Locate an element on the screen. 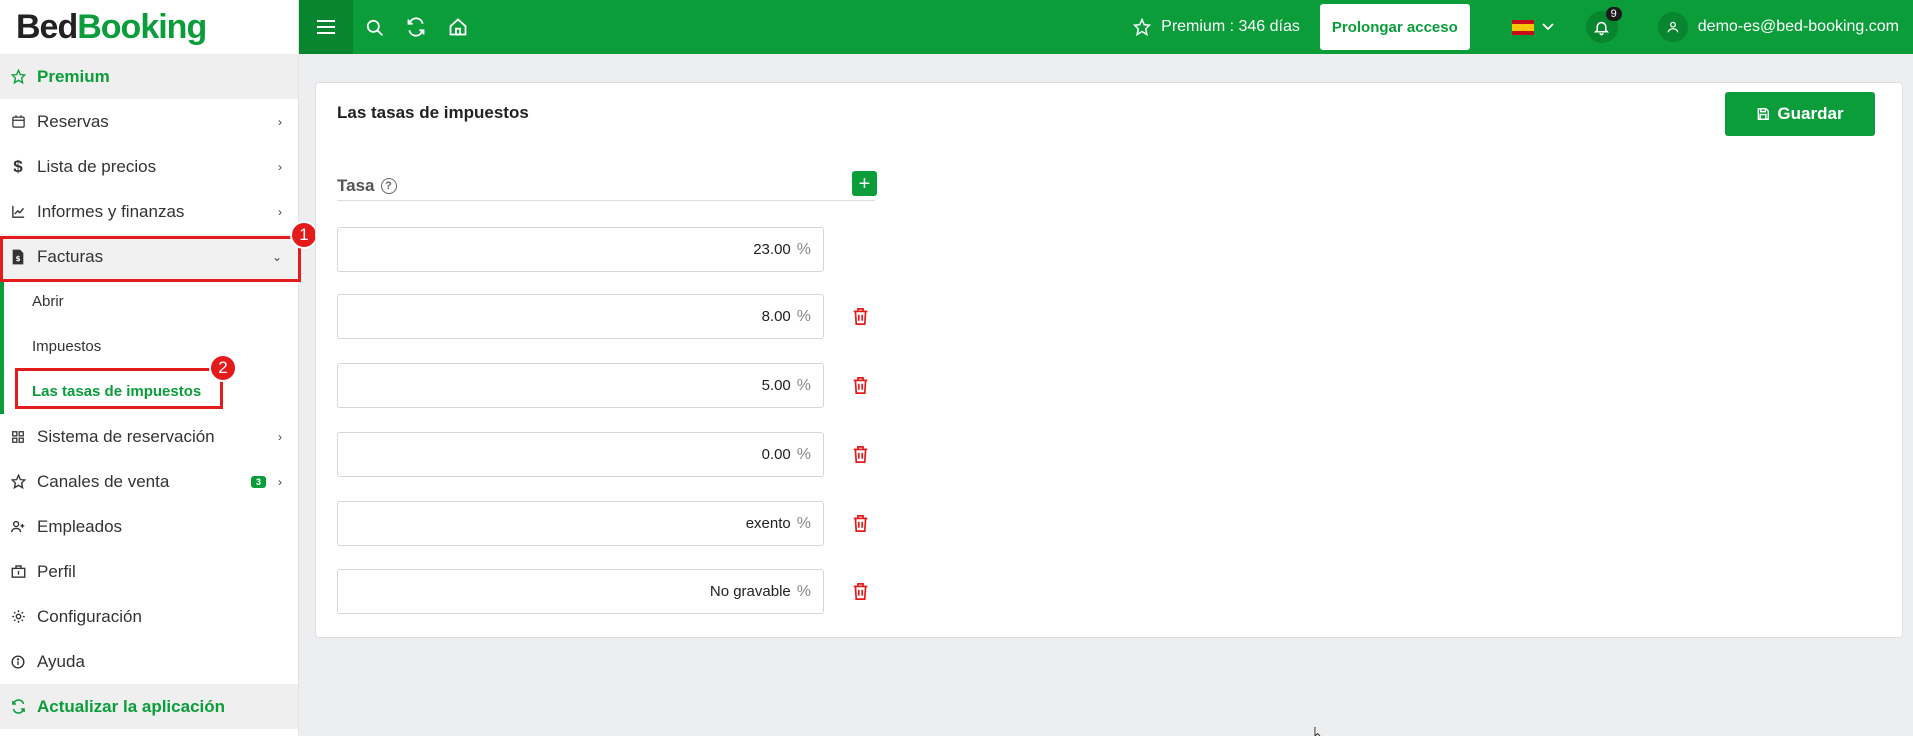  rate-input: 8.00% is located at coordinates (580, 316).